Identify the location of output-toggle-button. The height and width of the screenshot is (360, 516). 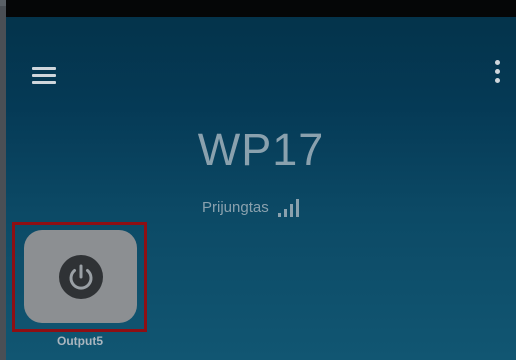
(80, 276).